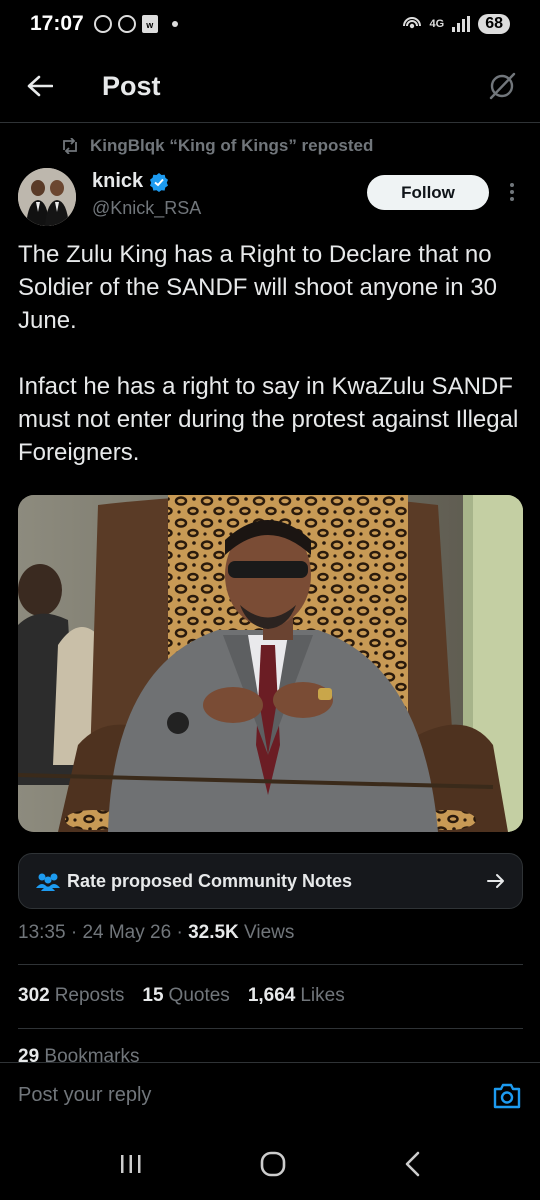  Describe the element at coordinates (461, 24) in the screenshot. I see `signal-icon` at that location.